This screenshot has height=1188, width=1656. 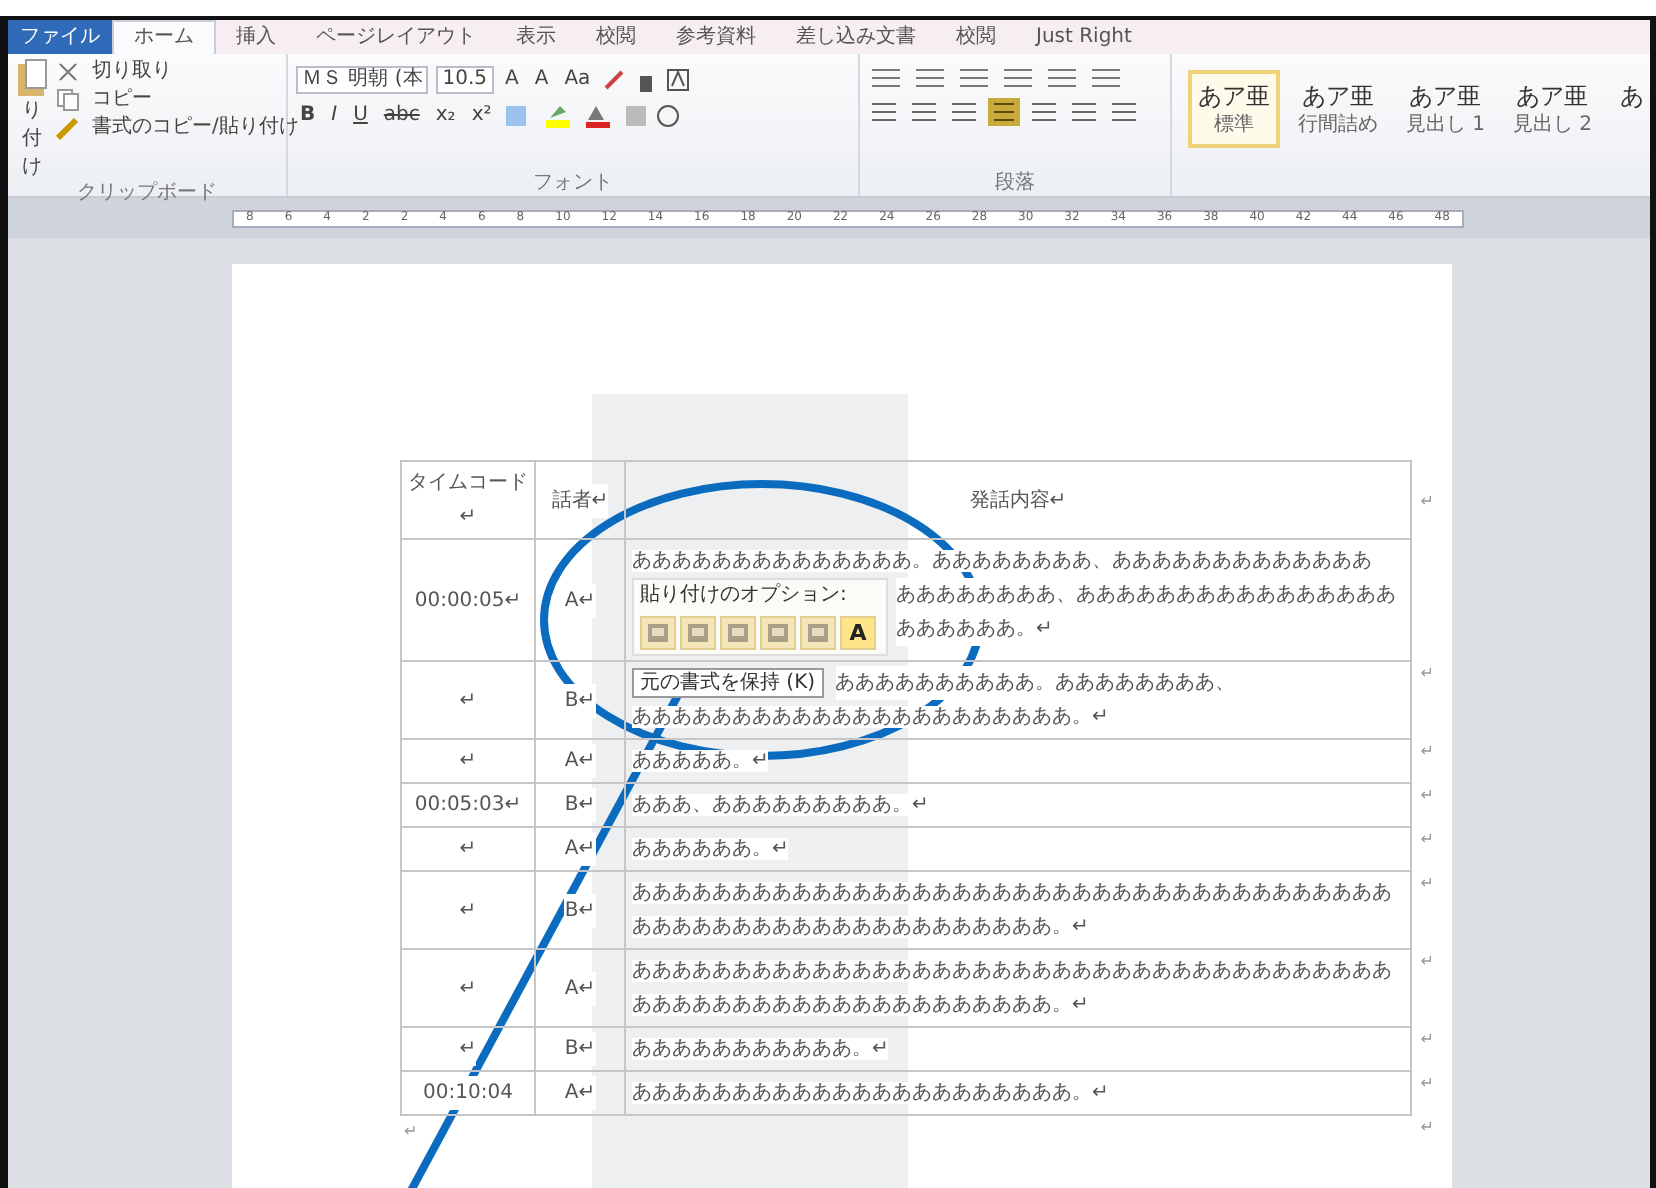 I want to click on style-gallery-item: あ, so click(x=1630, y=96).